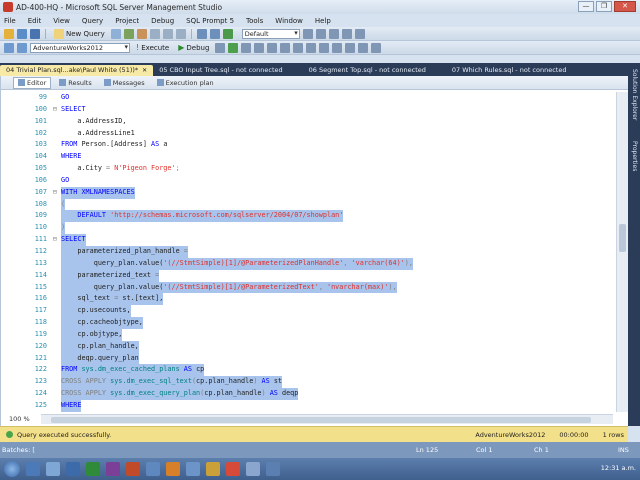 The width and height of the screenshot is (640, 480). What do you see at coordinates (307, 169) in the screenshot?
I see `code-line: 105 a.City = N'Pigeon Forge';` at bounding box center [307, 169].